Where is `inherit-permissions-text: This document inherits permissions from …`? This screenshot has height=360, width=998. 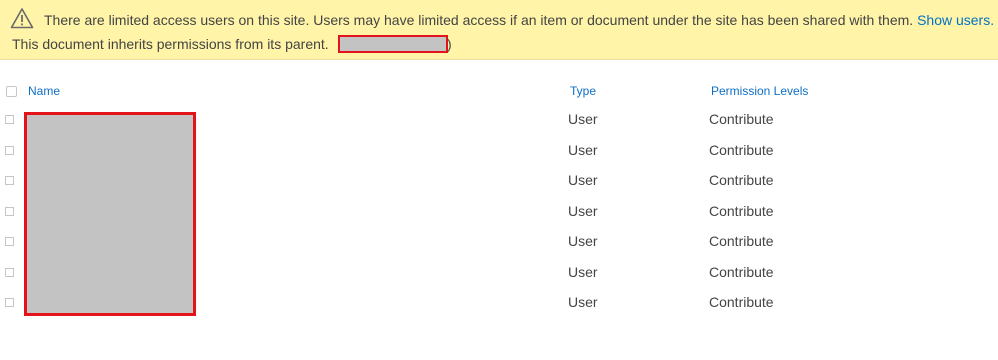 inherit-permissions-text: This document inherits permissions from … is located at coordinates (170, 44).